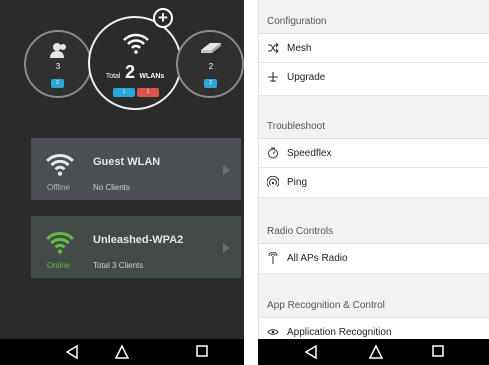 The height and width of the screenshot is (365, 489). What do you see at coordinates (306, 77) in the screenshot?
I see `menu-item-label: Upgrade` at bounding box center [306, 77].